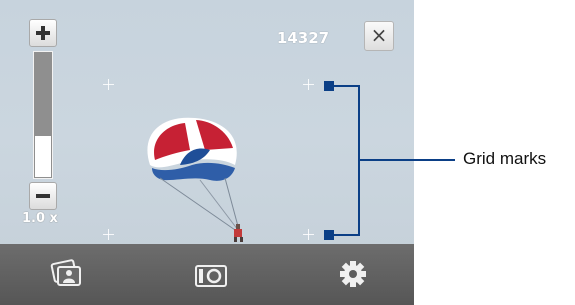  I want to click on camera-toolbar, so click(207, 274).